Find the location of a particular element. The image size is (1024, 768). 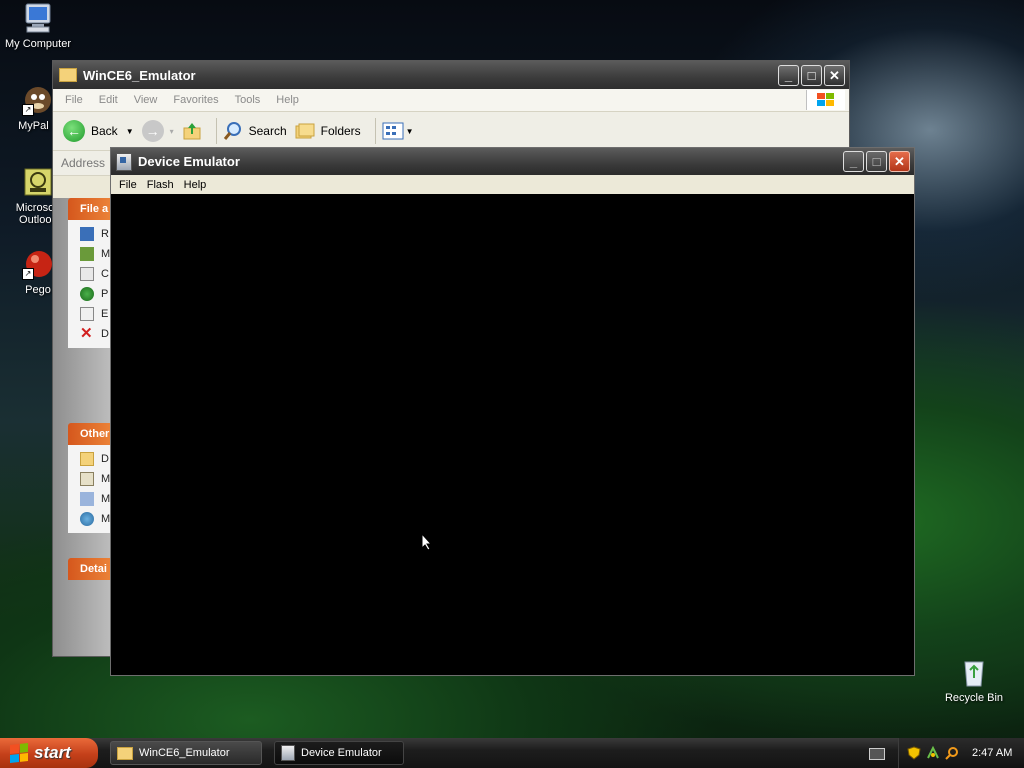

search-button: Search is located at coordinates (255, 131).